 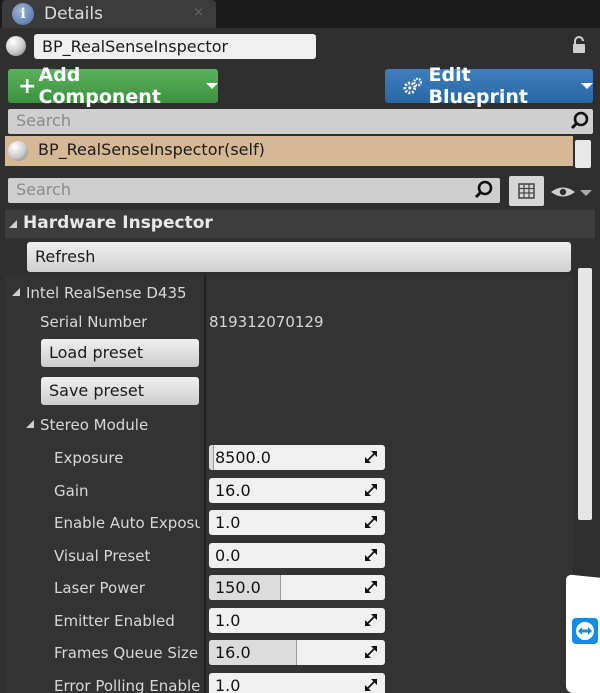 I want to click on add-component-label: Add Component, so click(x=99, y=86).